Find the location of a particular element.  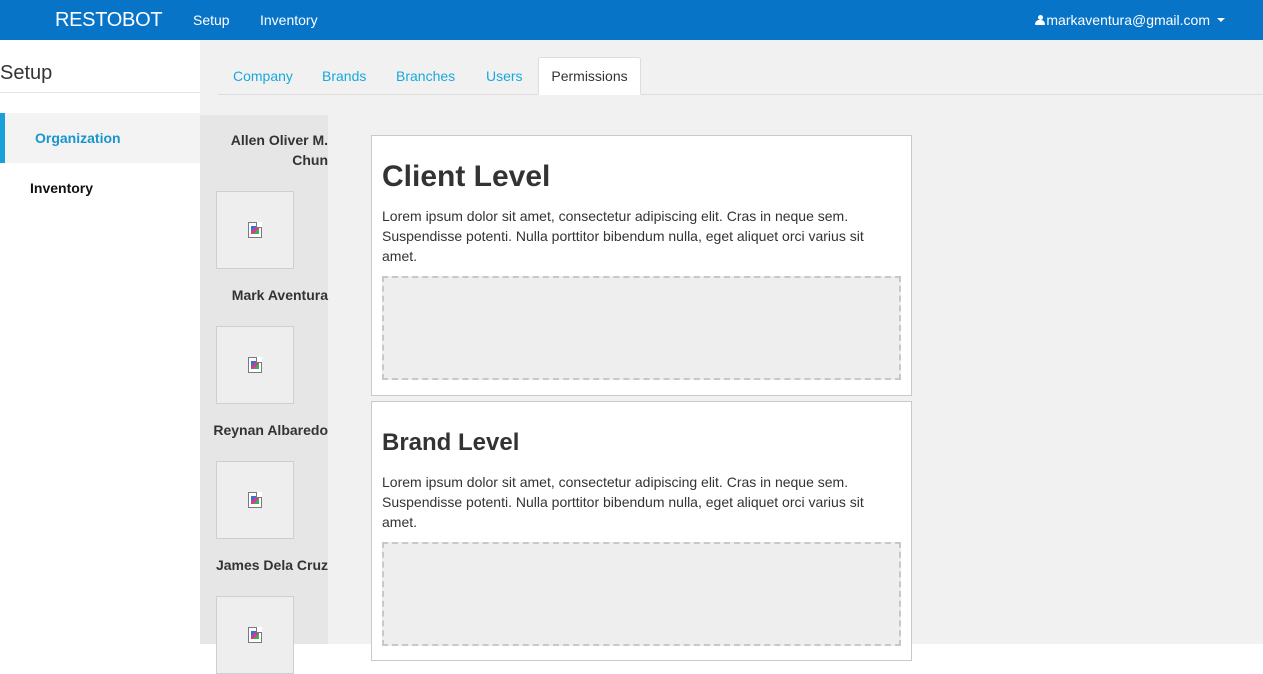

tab-brands: Brands is located at coordinates (344, 76).